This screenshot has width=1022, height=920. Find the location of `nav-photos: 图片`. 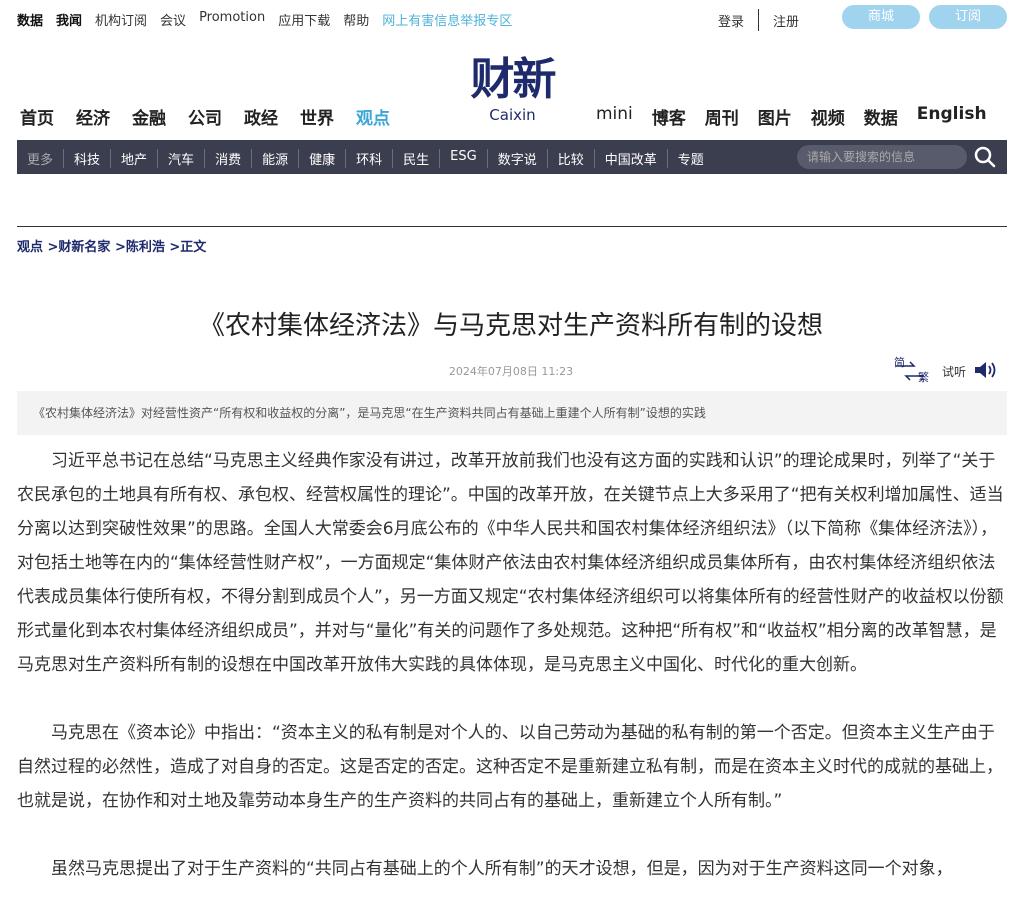

nav-photos: 图片 is located at coordinates (775, 116).